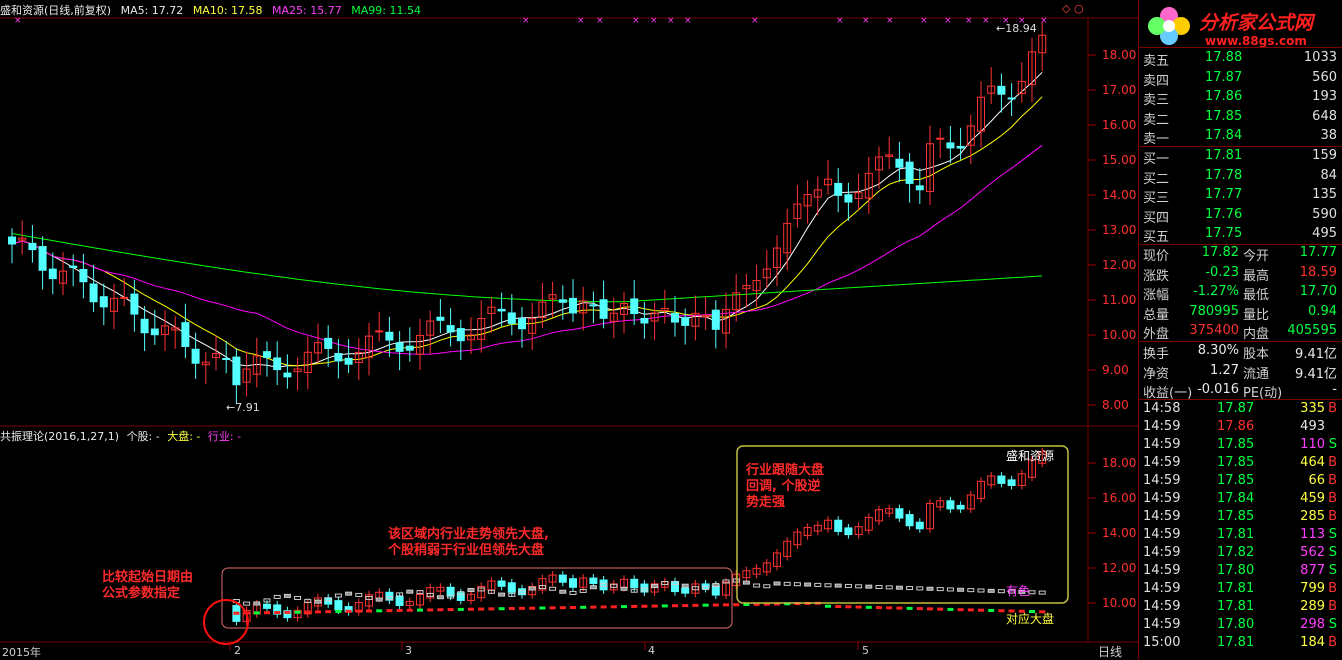 The image size is (1342, 660). What do you see at coordinates (1224, 116) in the screenshot?
I see `ask-price: 17.85` at bounding box center [1224, 116].